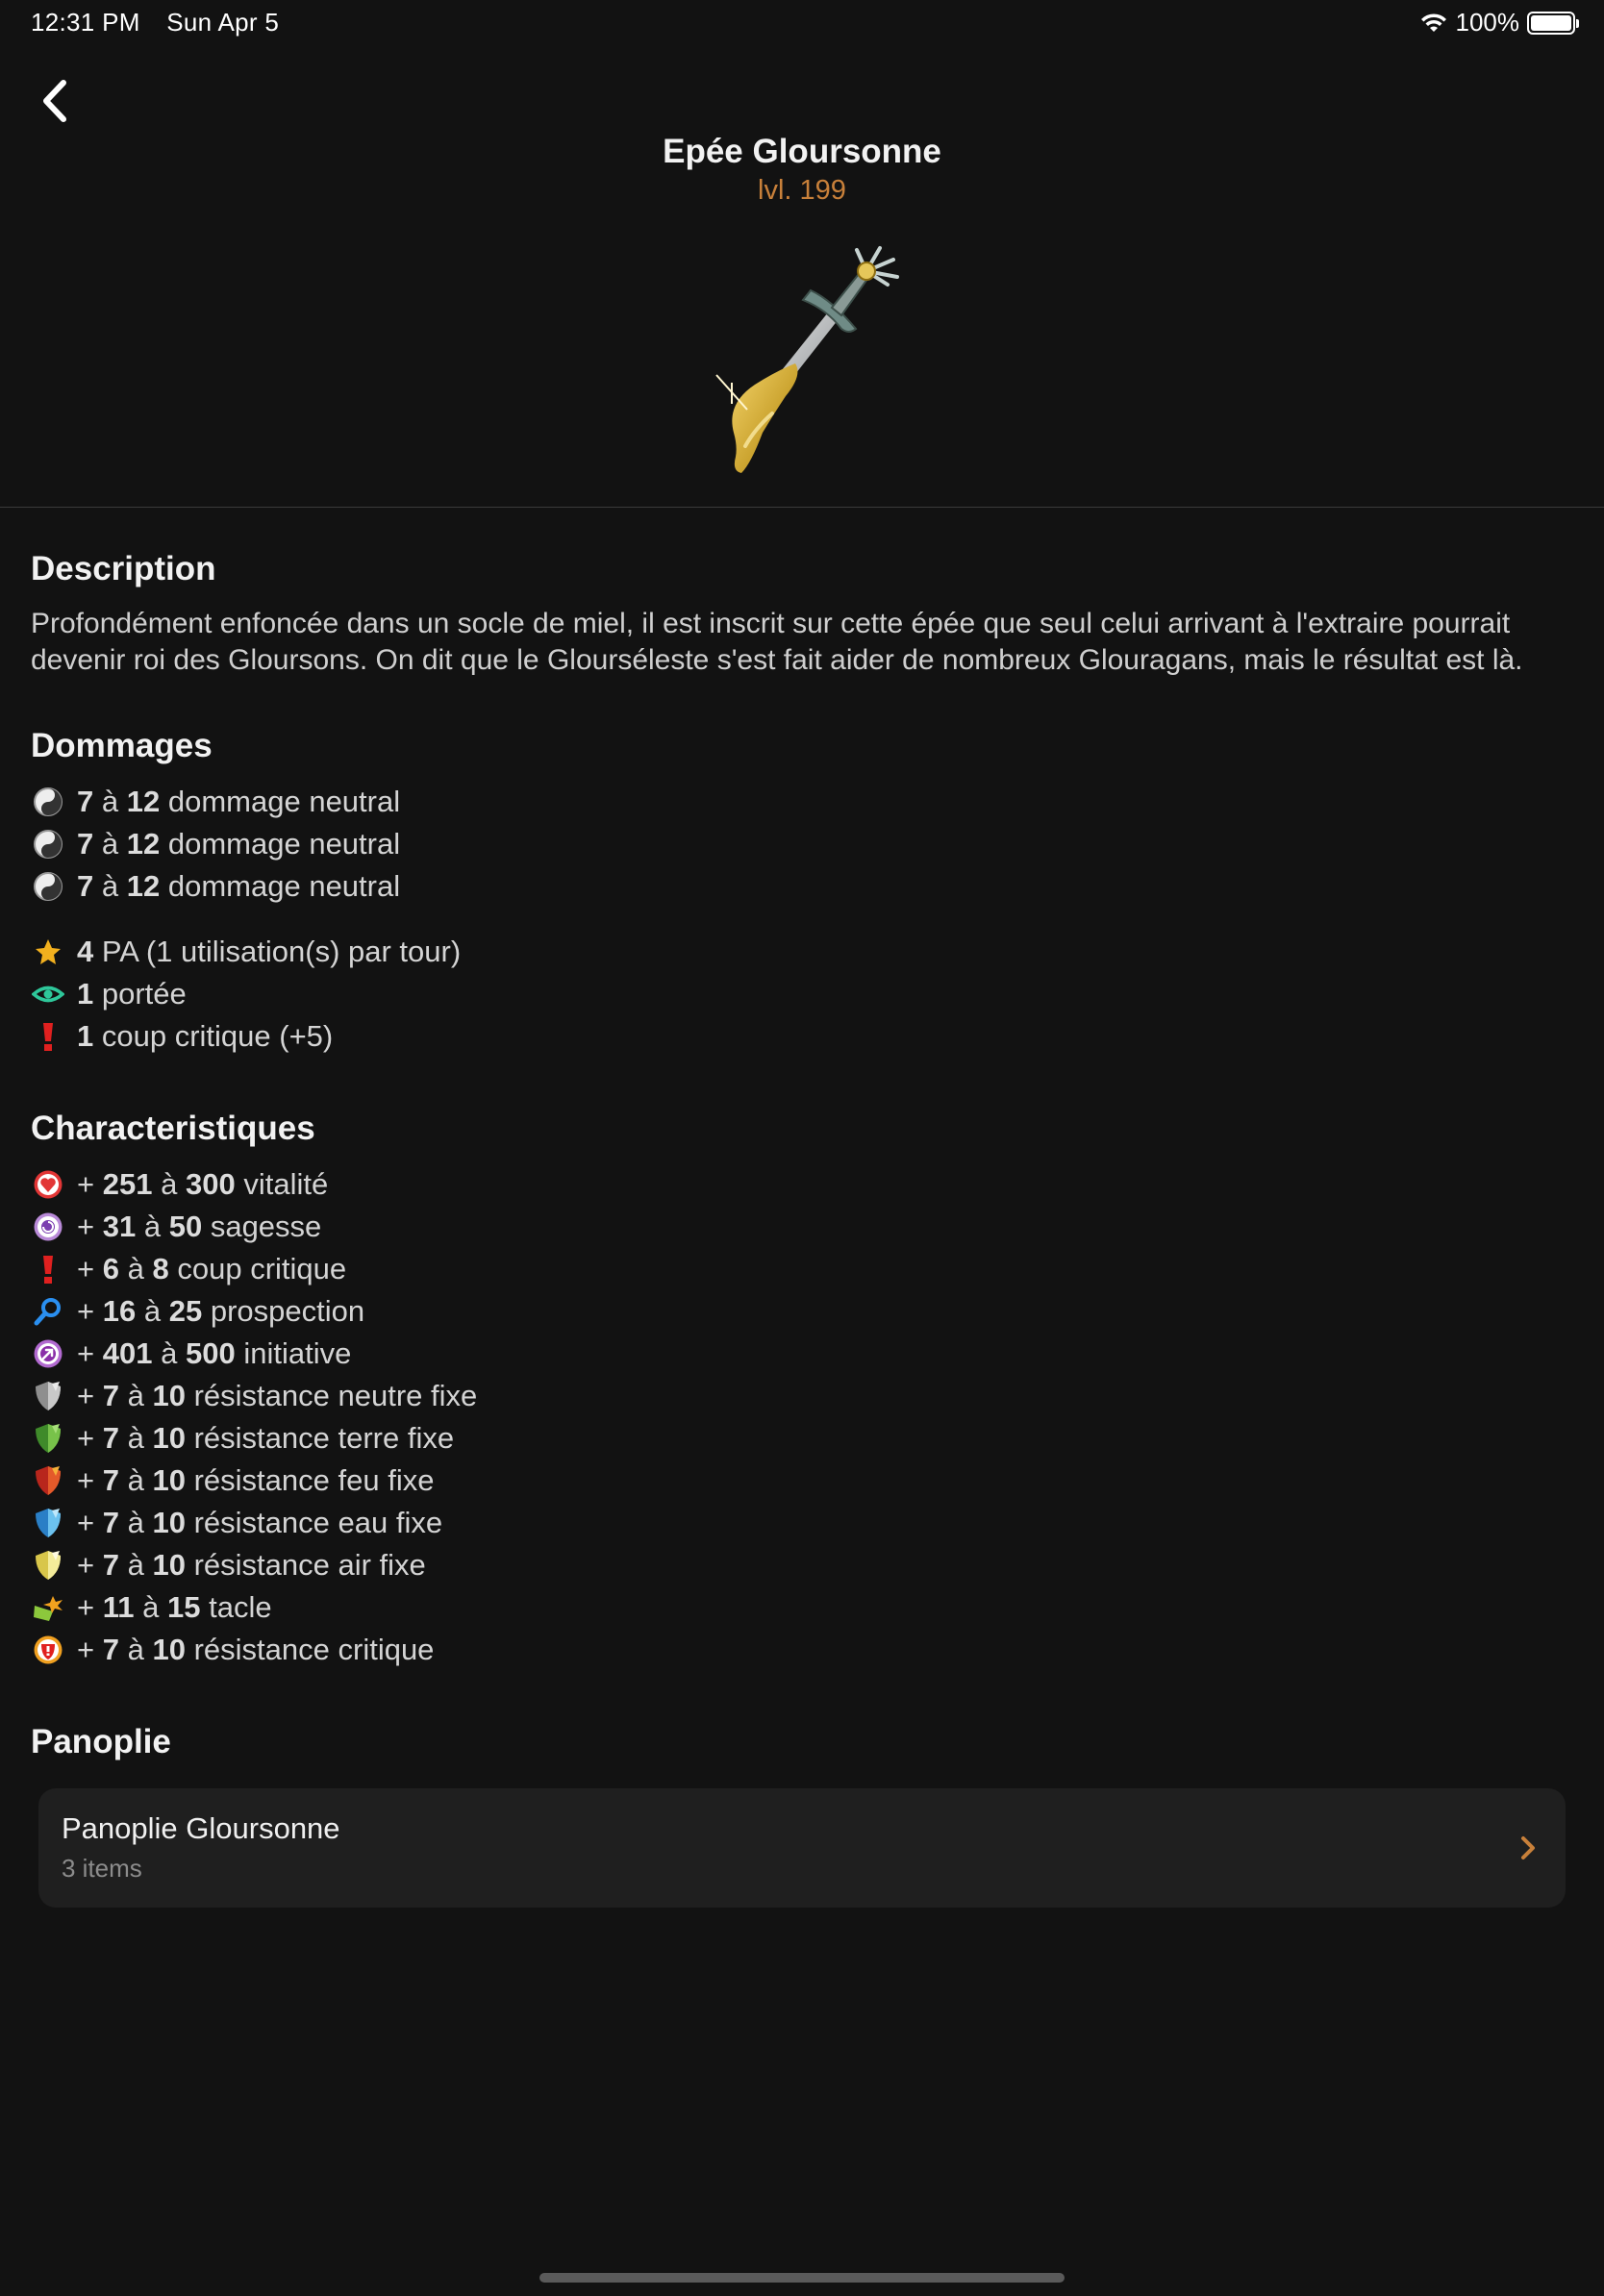  Describe the element at coordinates (266, 1438) in the screenshot. I see `stat-text: + 7 à 10 résistance terre fixe` at that location.